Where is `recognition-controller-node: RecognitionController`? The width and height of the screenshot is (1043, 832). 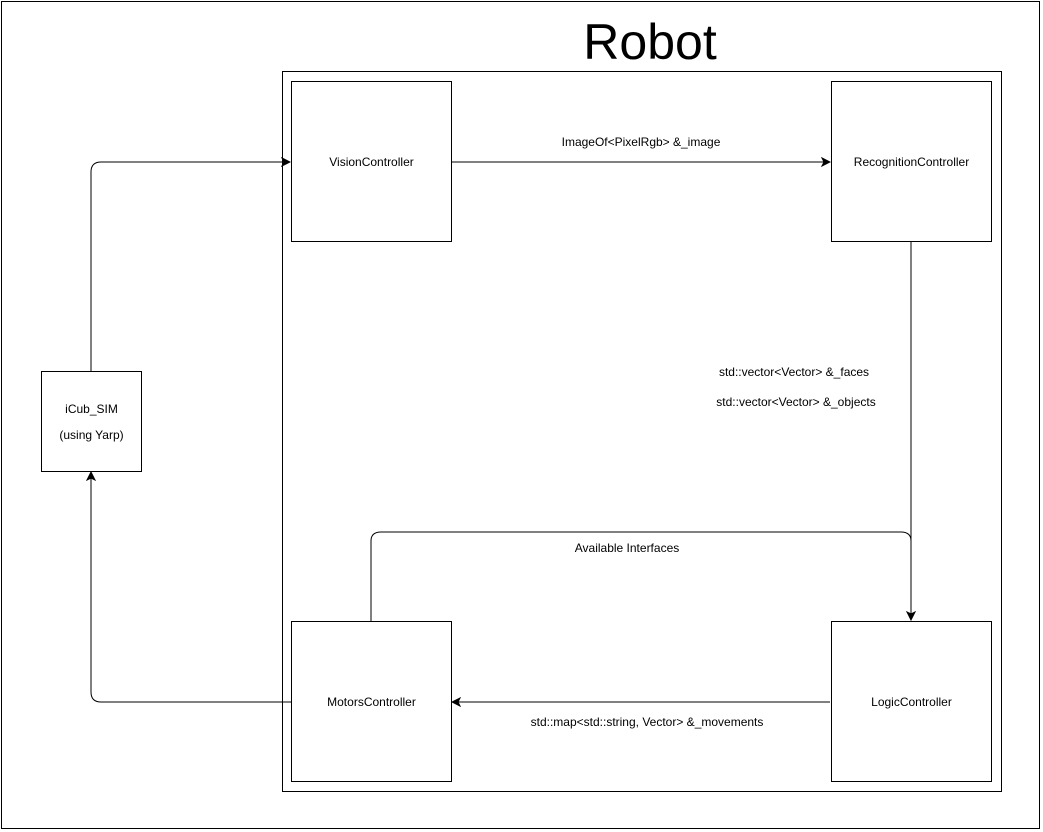 recognition-controller-node: RecognitionController is located at coordinates (911, 161).